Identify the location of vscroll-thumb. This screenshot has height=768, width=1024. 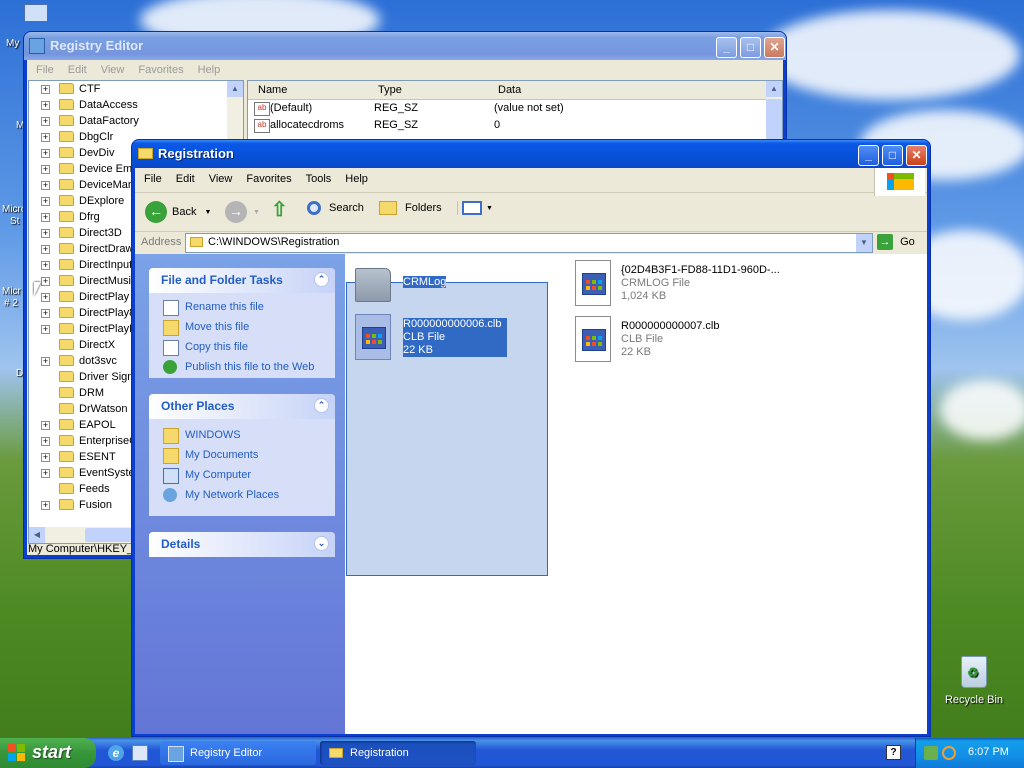
(774, 119).